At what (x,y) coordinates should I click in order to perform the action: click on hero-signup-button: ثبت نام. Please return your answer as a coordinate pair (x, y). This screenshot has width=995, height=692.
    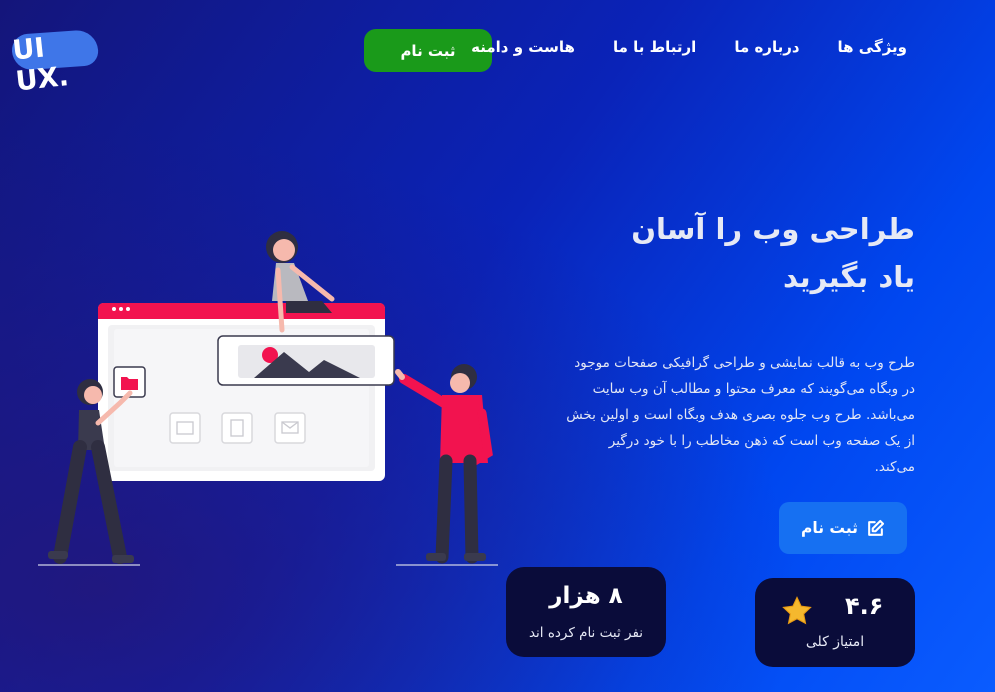
    Looking at the image, I should click on (843, 528).